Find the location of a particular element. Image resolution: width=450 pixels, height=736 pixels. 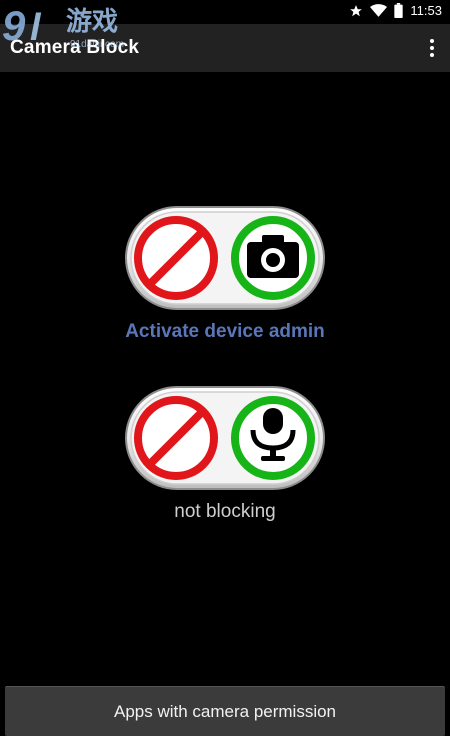

overflow-menu-icon is located at coordinates (432, 41).